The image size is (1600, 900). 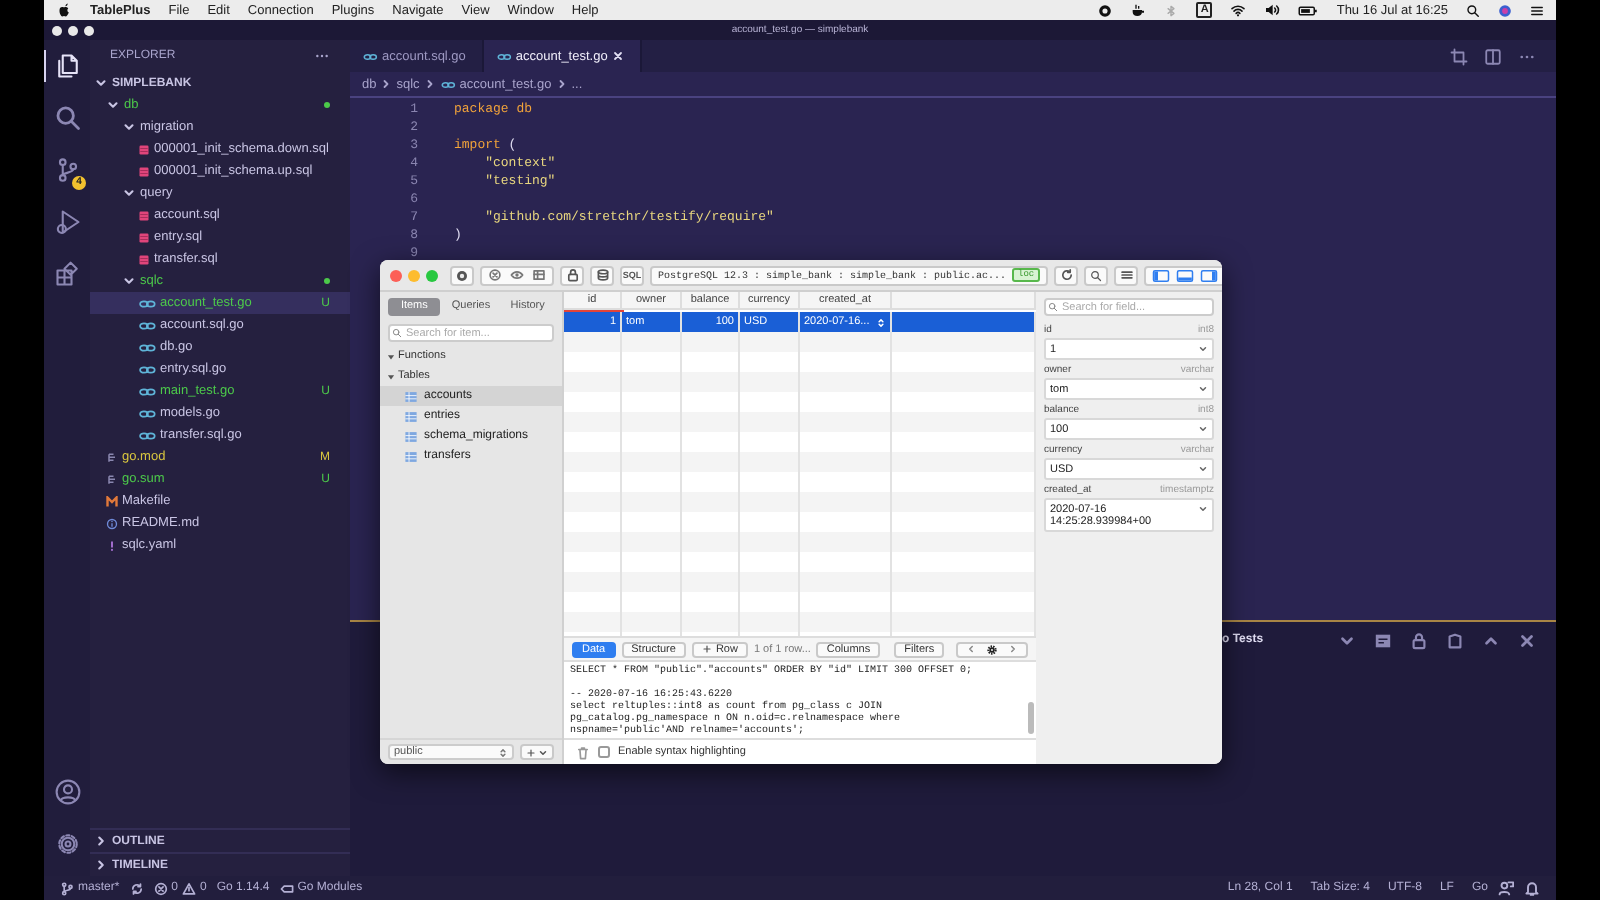 I want to click on refresh-button, so click(x=1066, y=275).